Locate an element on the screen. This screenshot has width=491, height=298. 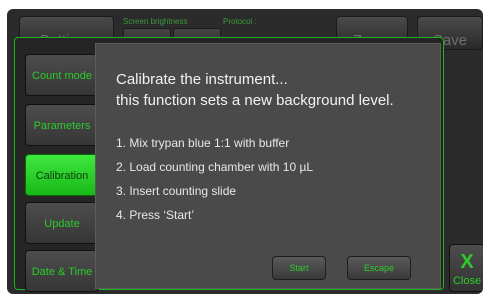
sidebar-item-count-mode: Count mode is located at coordinates (62, 75).